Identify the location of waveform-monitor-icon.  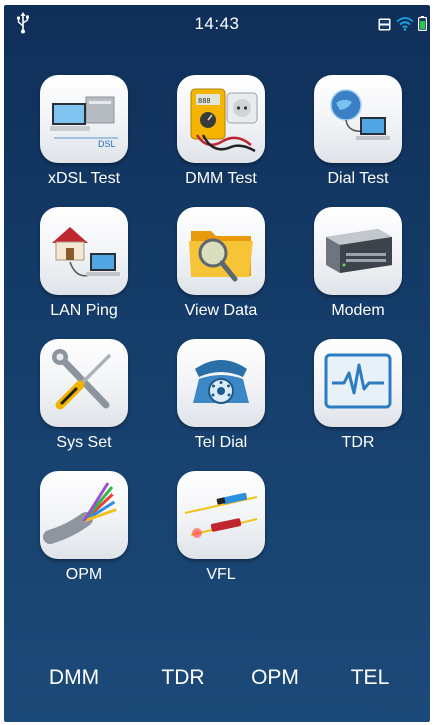
(358, 383).